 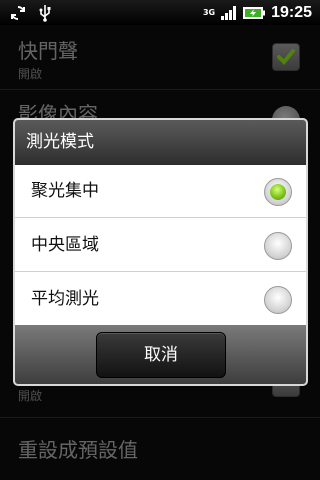 What do you see at coordinates (291, 12) in the screenshot?
I see `clock: 19:25` at bounding box center [291, 12].